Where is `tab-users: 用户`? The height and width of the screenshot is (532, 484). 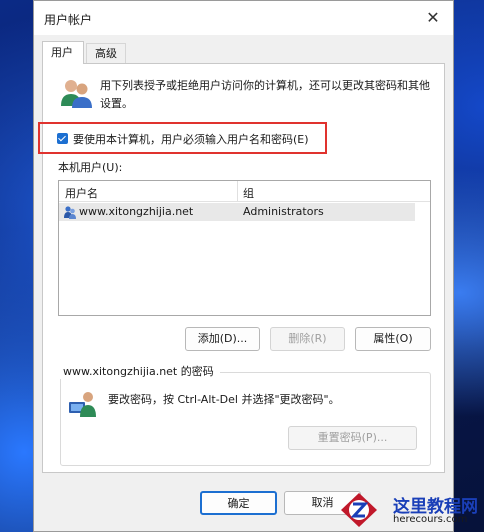
tab-users: 用户 is located at coordinates (63, 52).